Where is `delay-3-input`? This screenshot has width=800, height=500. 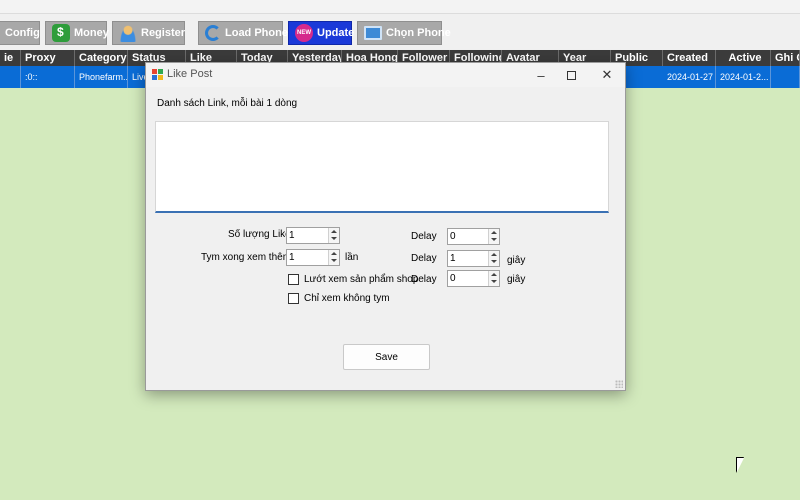 delay-3-input is located at coordinates (468, 278).